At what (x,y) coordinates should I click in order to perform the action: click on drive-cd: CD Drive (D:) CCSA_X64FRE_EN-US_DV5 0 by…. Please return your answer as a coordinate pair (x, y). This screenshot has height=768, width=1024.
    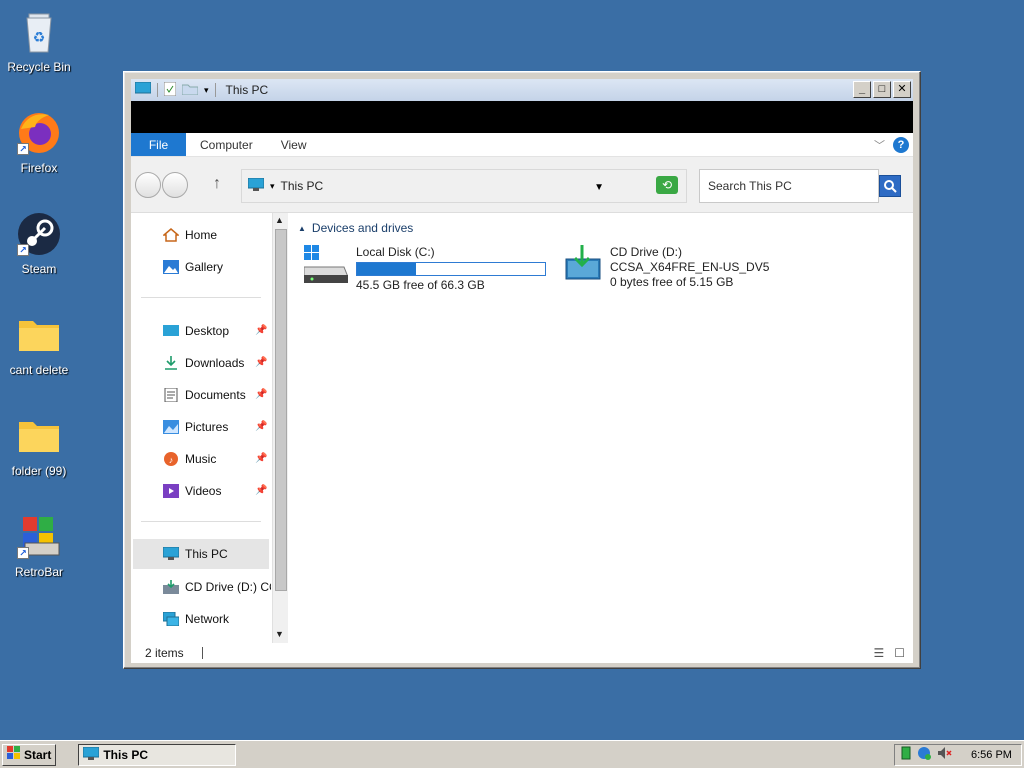
    Looking at the image, I should click on (674, 267).